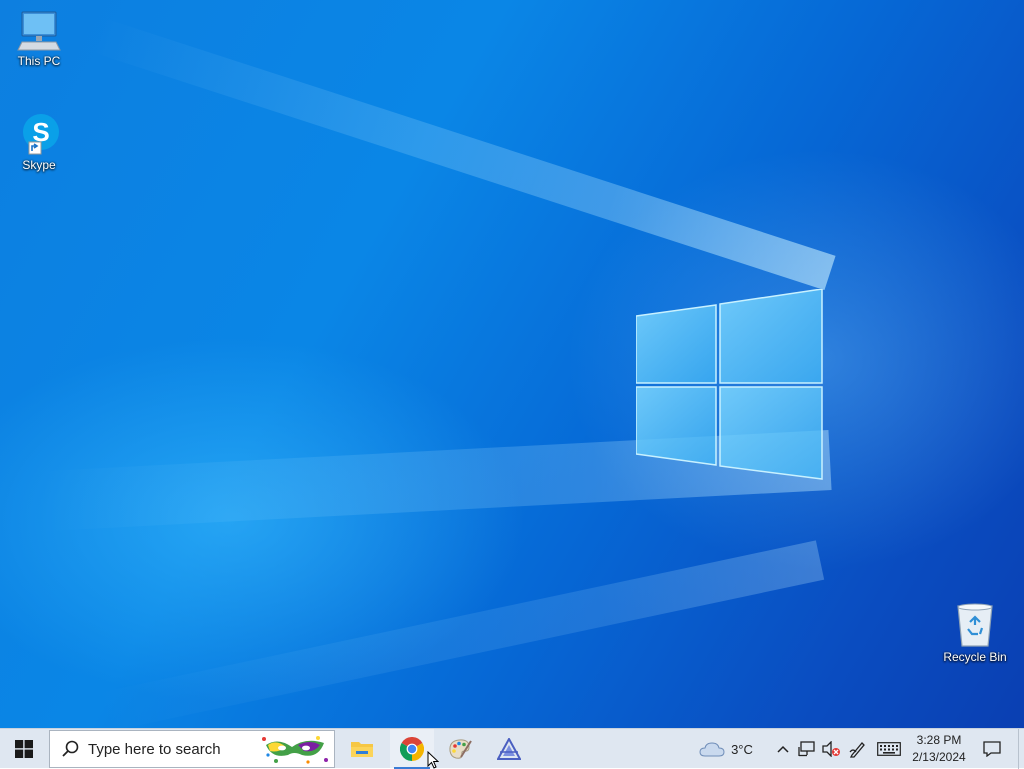 This screenshot has height=769, width=1024. Describe the element at coordinates (41, 134) in the screenshot. I see `skype-icon: S` at that location.